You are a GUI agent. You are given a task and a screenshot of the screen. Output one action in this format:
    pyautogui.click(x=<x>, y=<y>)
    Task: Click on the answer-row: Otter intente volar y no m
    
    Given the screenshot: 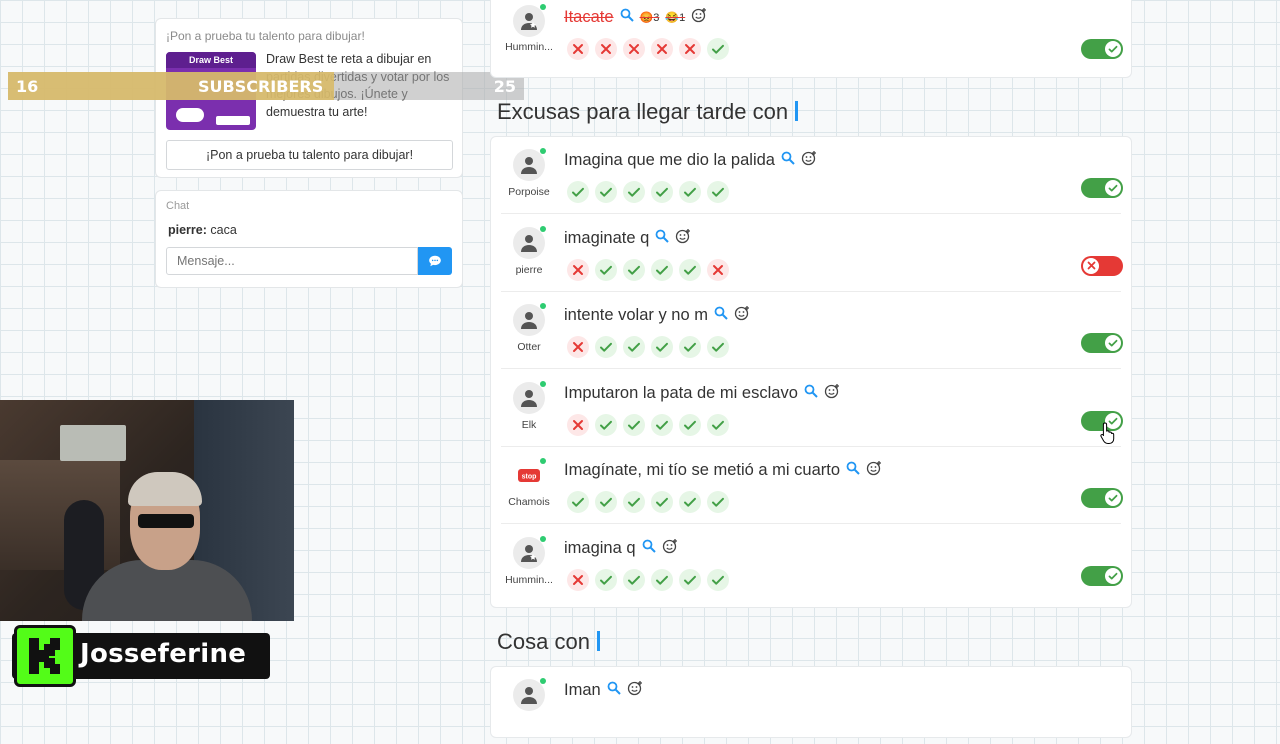 What is the action you would take?
    pyautogui.click(x=811, y=330)
    